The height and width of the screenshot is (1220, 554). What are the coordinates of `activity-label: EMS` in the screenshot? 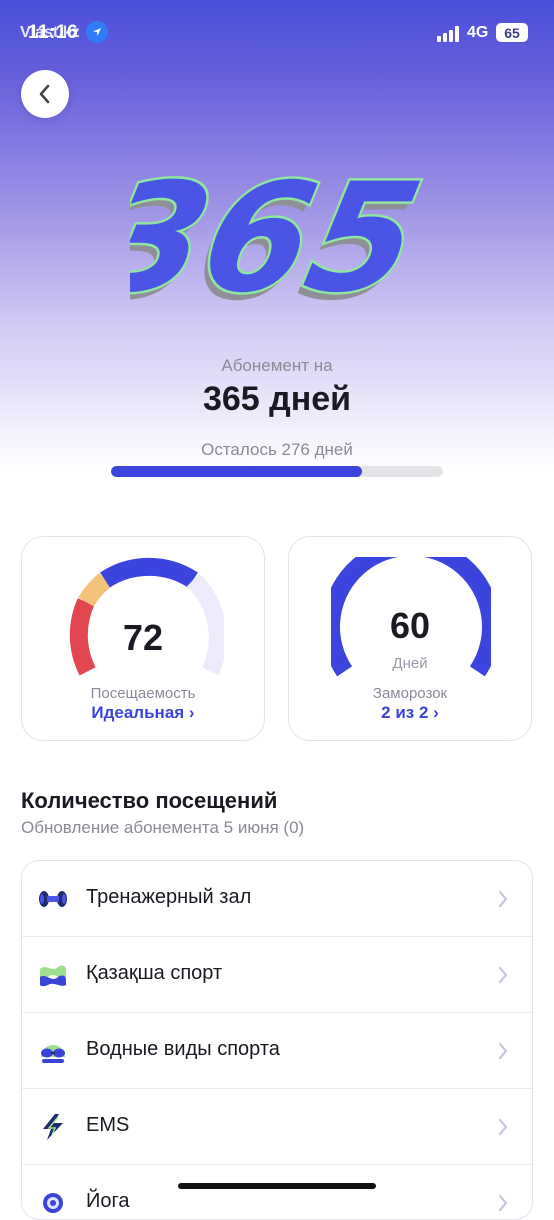 It's located at (108, 1125).